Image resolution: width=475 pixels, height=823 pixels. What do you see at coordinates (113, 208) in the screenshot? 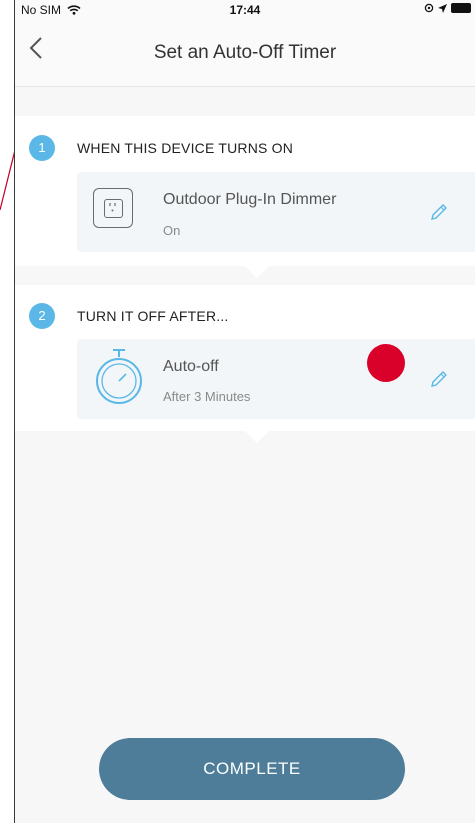
I see `outlet-icon` at bounding box center [113, 208].